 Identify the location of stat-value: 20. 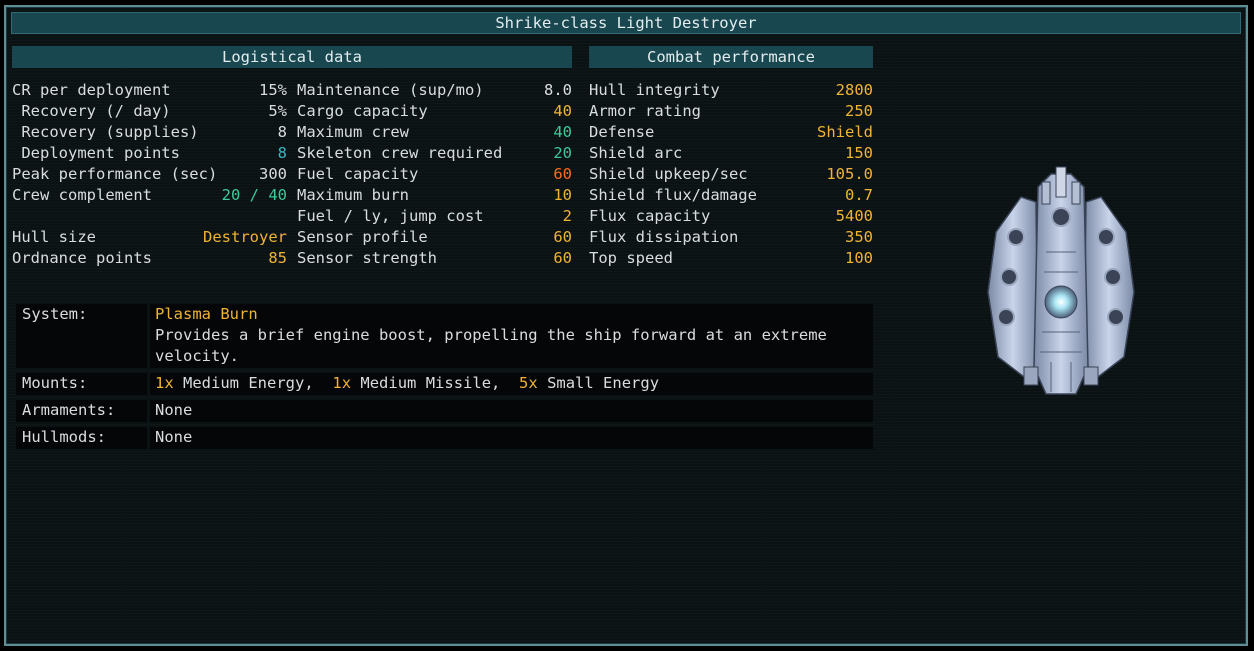
(562, 153).